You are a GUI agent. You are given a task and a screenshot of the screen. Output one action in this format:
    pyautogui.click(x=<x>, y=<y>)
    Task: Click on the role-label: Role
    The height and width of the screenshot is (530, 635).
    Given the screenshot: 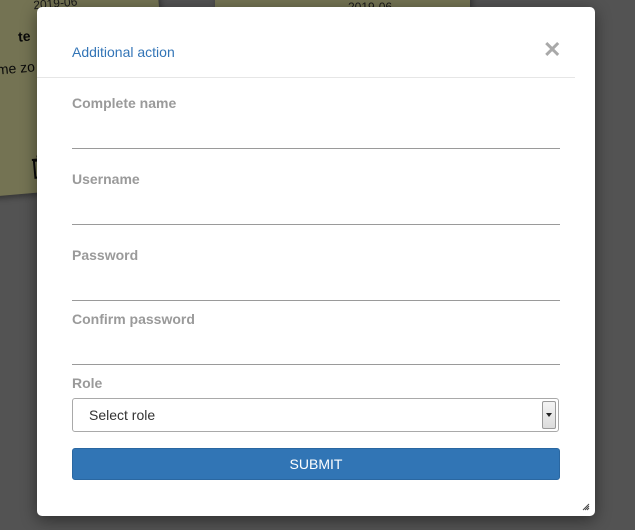 What is the action you would take?
    pyautogui.click(x=87, y=383)
    